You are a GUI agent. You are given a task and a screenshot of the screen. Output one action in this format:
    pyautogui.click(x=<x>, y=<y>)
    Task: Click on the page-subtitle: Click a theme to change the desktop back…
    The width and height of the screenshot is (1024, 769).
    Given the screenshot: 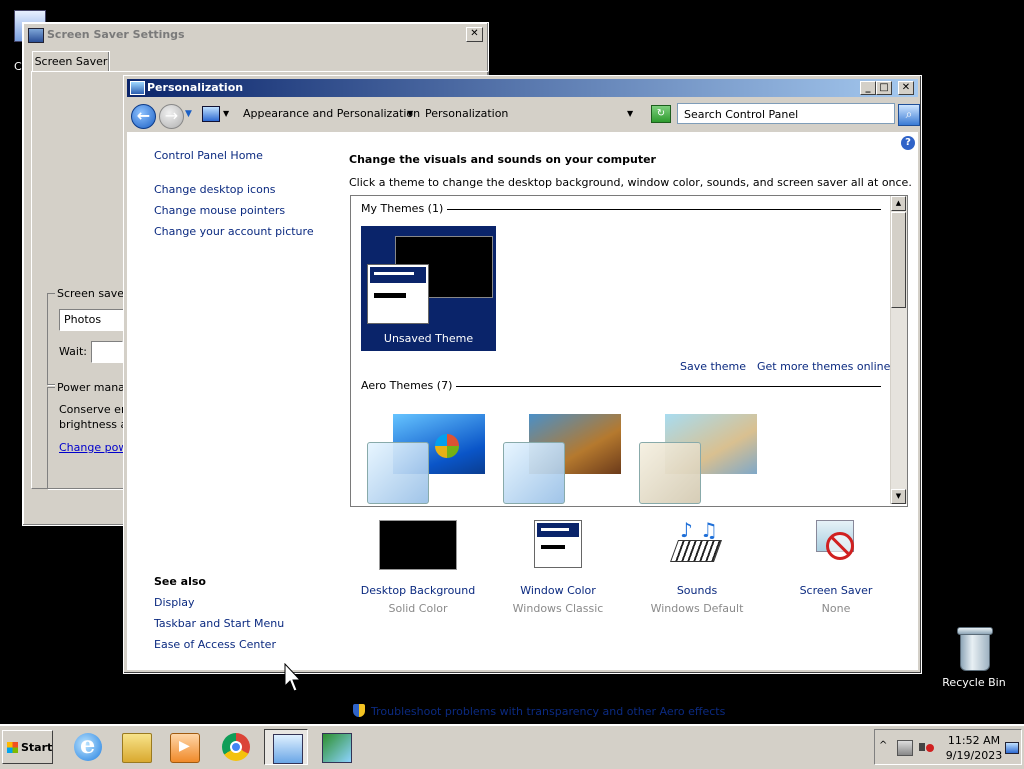 What is the action you would take?
    pyautogui.click(x=630, y=182)
    